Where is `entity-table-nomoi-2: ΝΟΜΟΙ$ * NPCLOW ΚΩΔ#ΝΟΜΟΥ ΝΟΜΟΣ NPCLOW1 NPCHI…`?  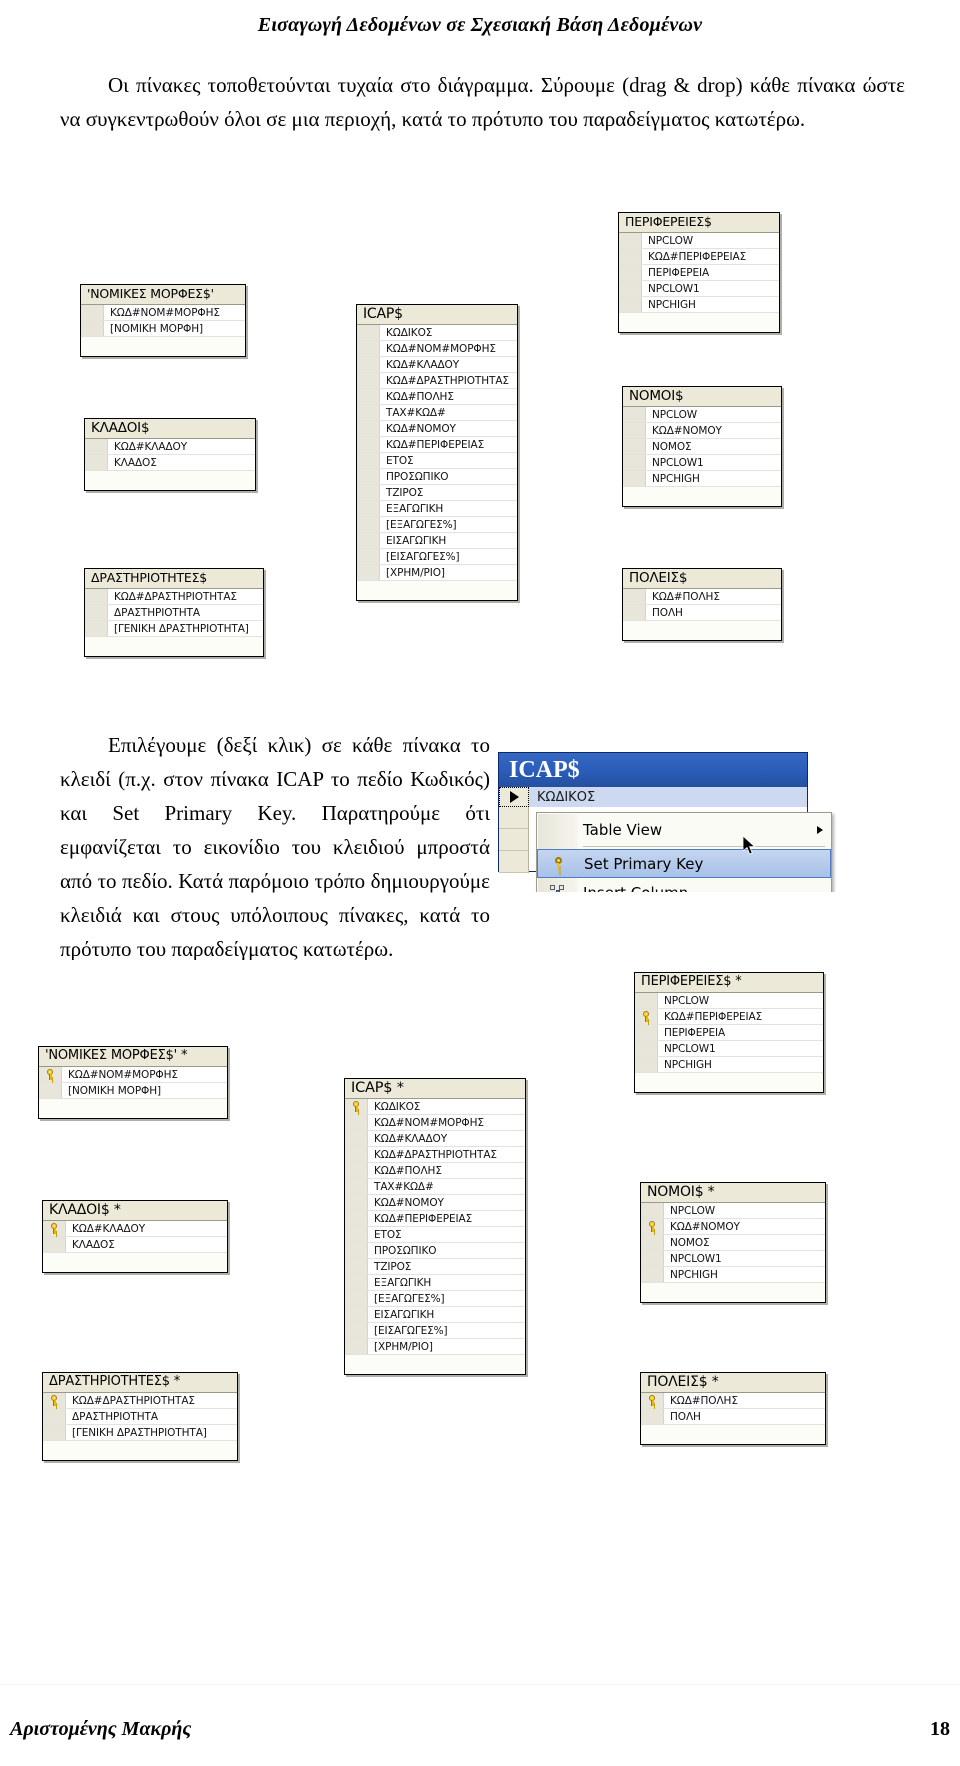
entity-table-nomoi-2: ΝΟΜΟΙ$ * NPCLOW ΚΩΔ#ΝΟΜΟΥ ΝΟΜΟΣ NPCLOW1 NPCHI… is located at coordinates (733, 1242).